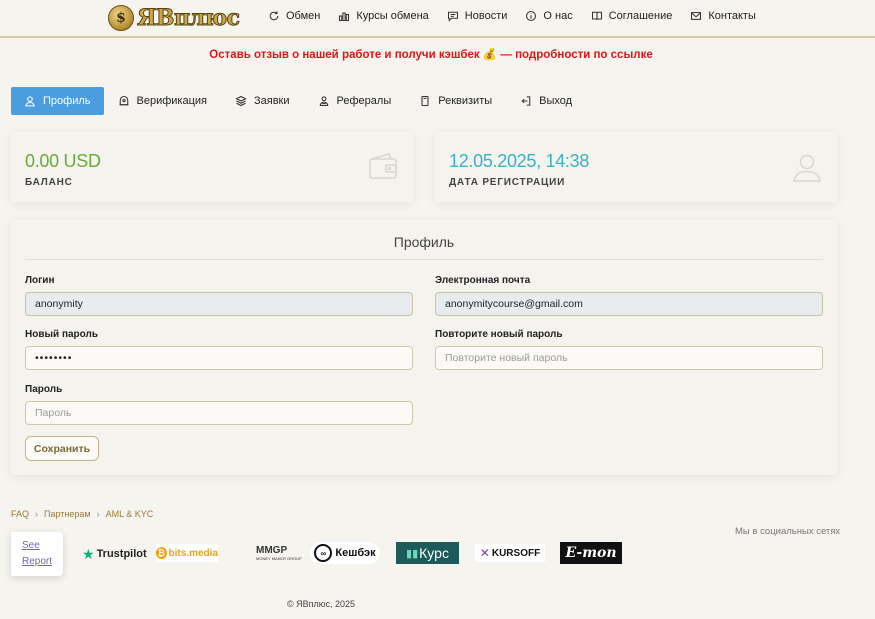 Image resolution: width=875 pixels, height=619 pixels. I want to click on partner-cashback: ∞ Кешбэк, so click(345, 553).